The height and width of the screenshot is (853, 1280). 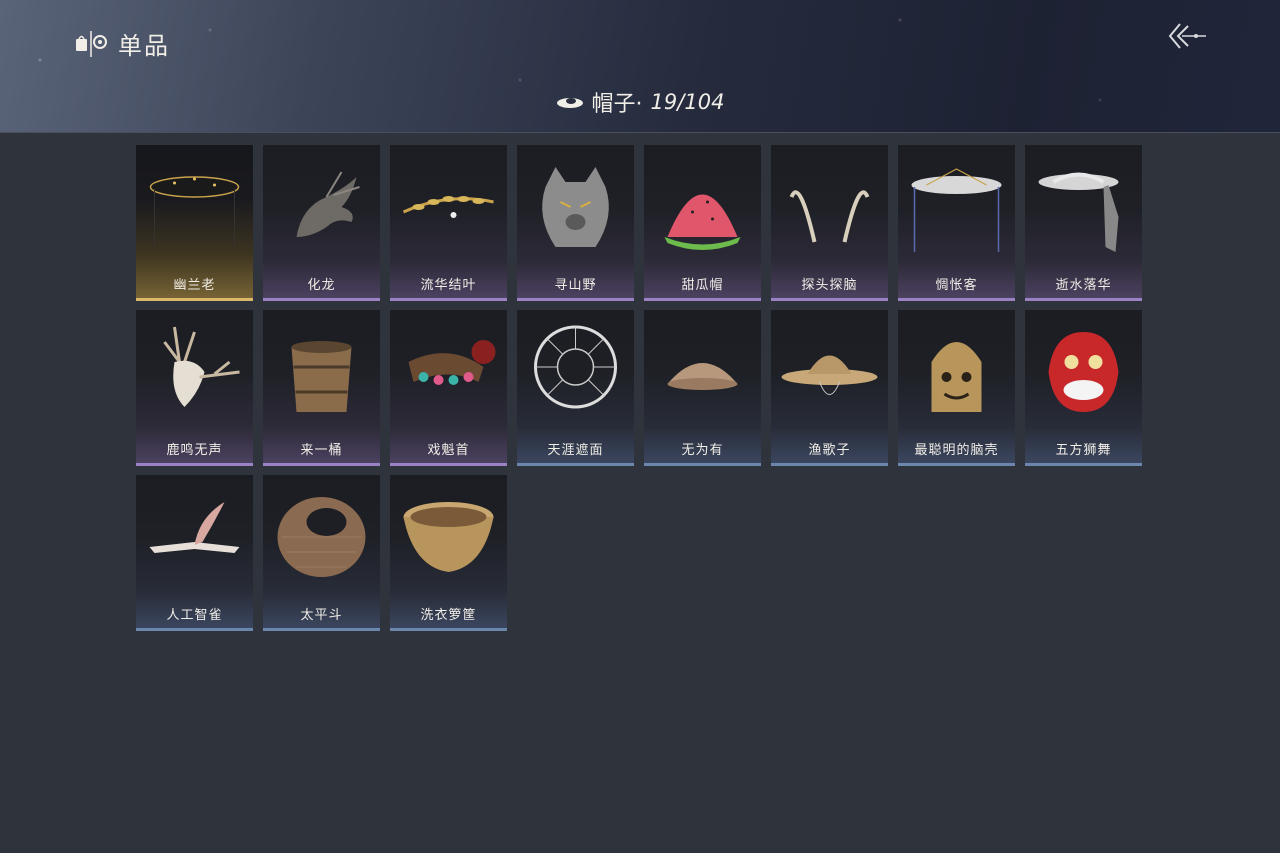 I want to click on item-card: 人工智雀, so click(x=194, y=553).